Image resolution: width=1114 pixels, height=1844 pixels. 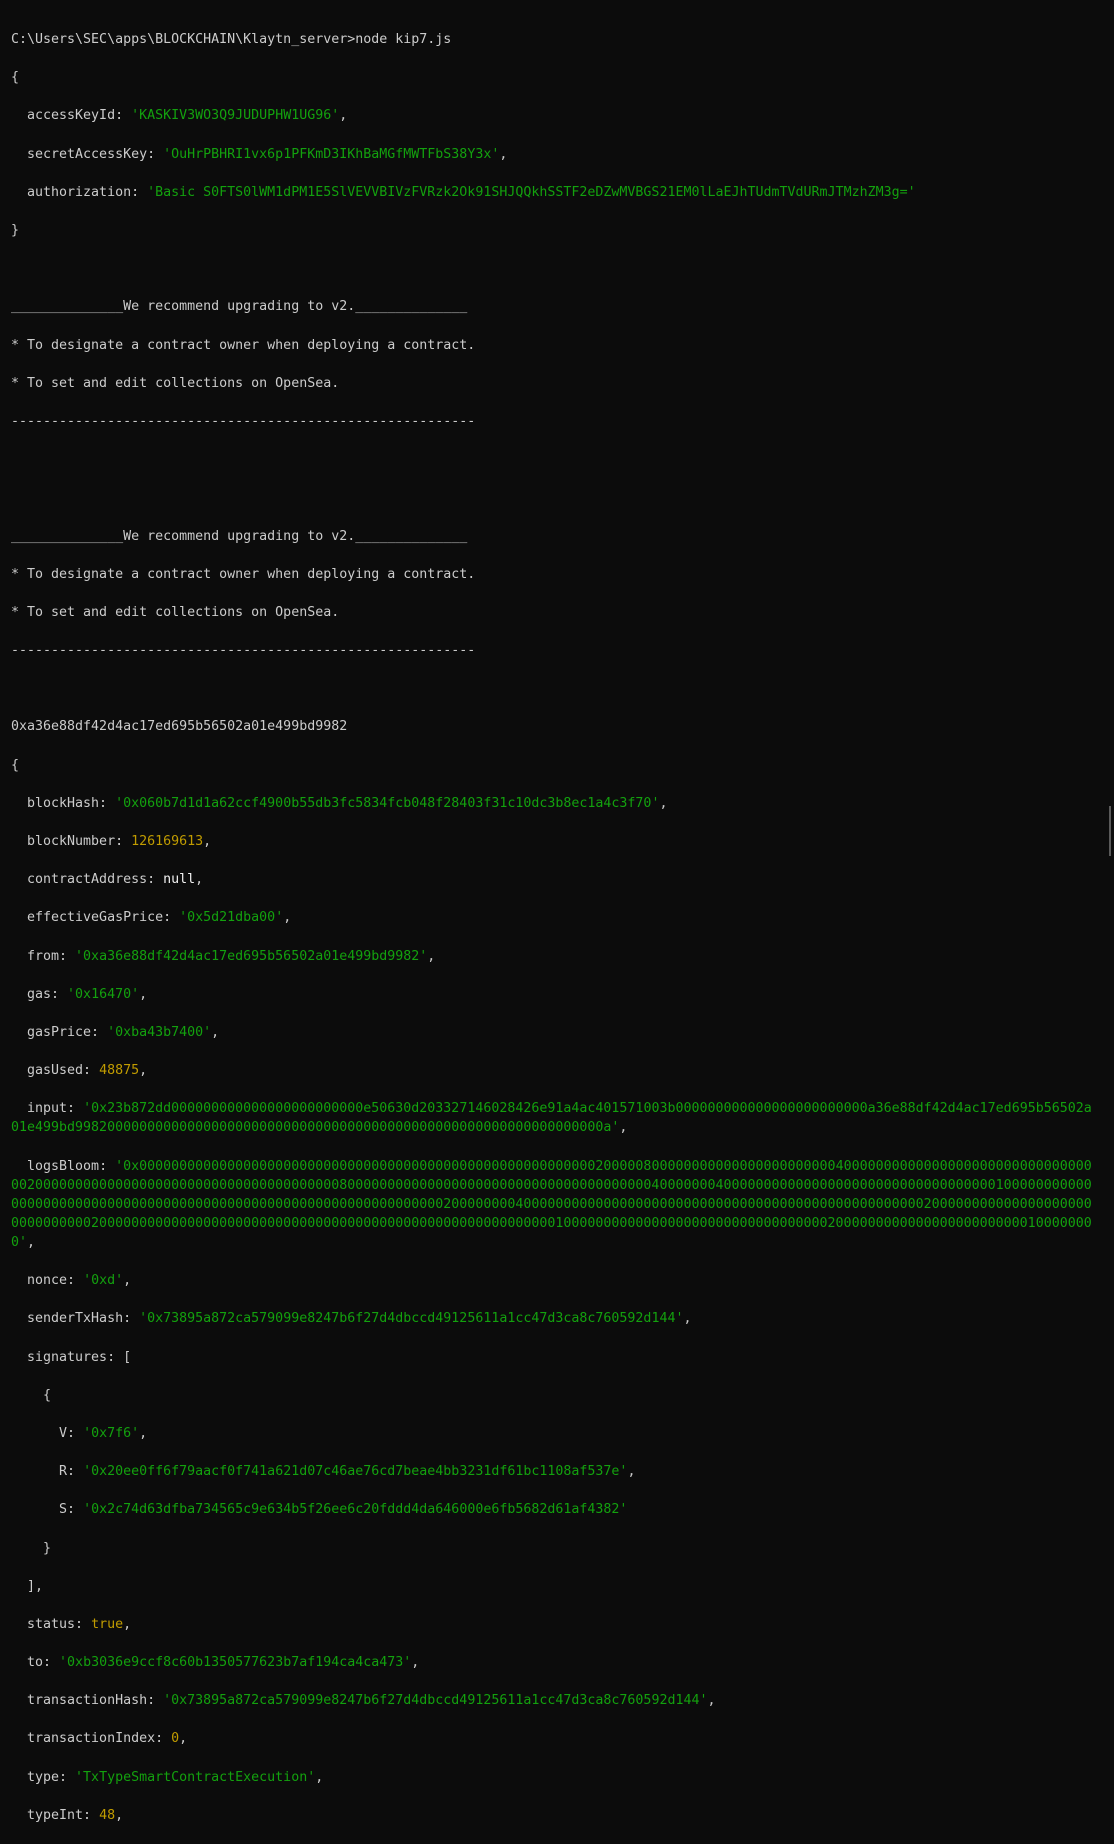 I want to click on value: 'TxTypeSmartContractExecution', so click(x=195, y=1777).